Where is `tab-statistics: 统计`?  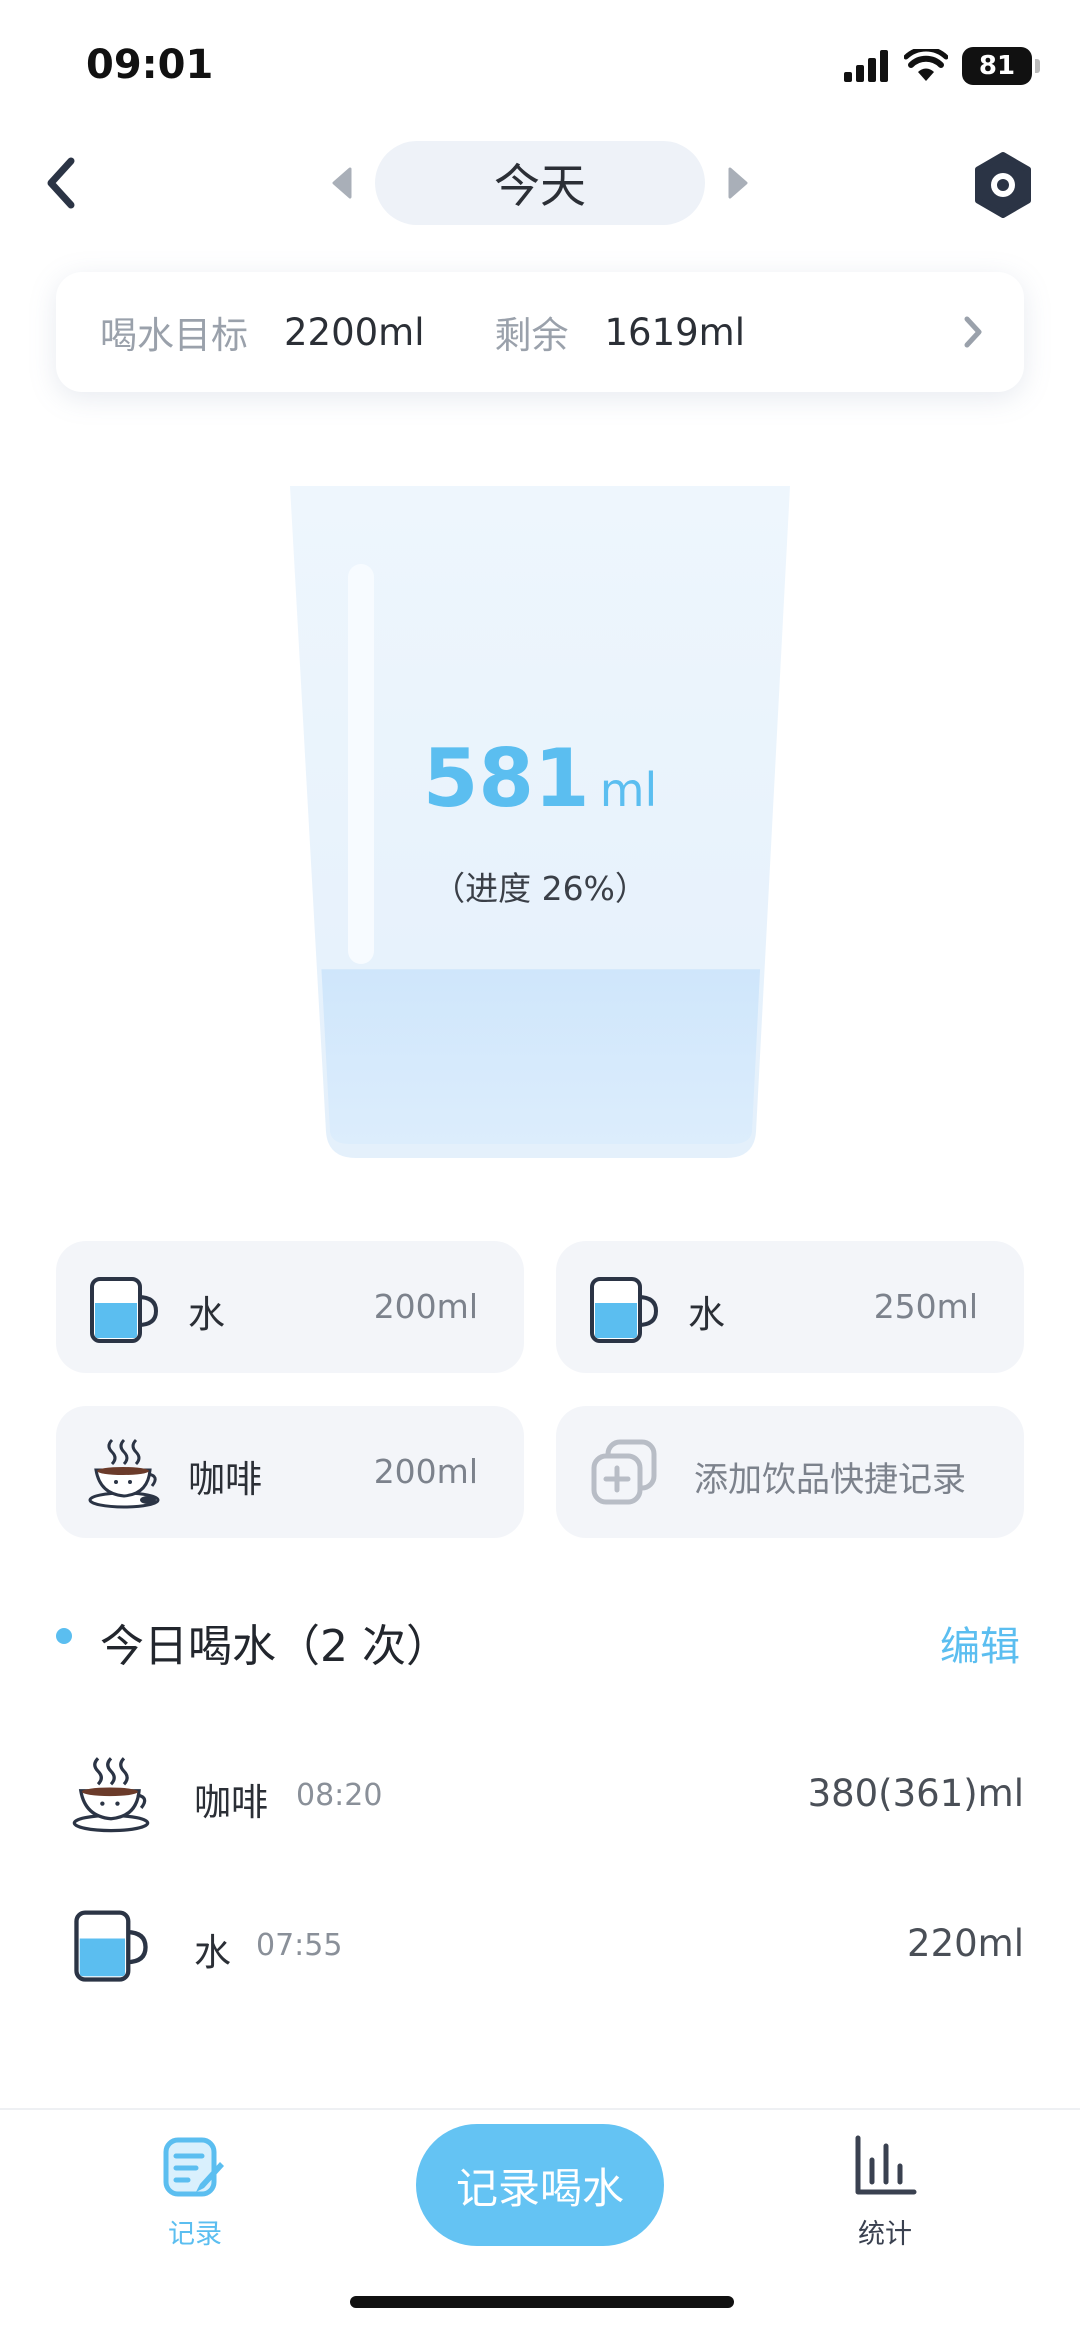
tab-statistics: 统计 is located at coordinates (885, 2186).